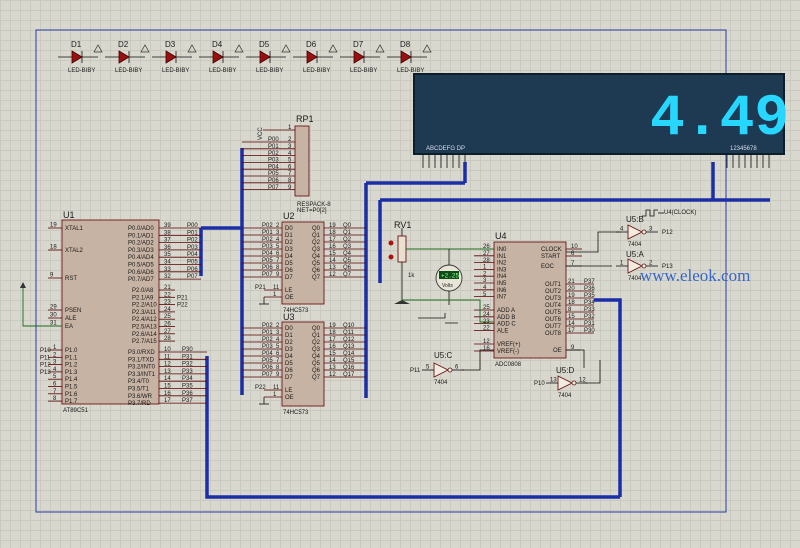 This screenshot has height=548, width=800. Describe the element at coordinates (170, 44) in the screenshot. I see `led-ref: D3` at that location.